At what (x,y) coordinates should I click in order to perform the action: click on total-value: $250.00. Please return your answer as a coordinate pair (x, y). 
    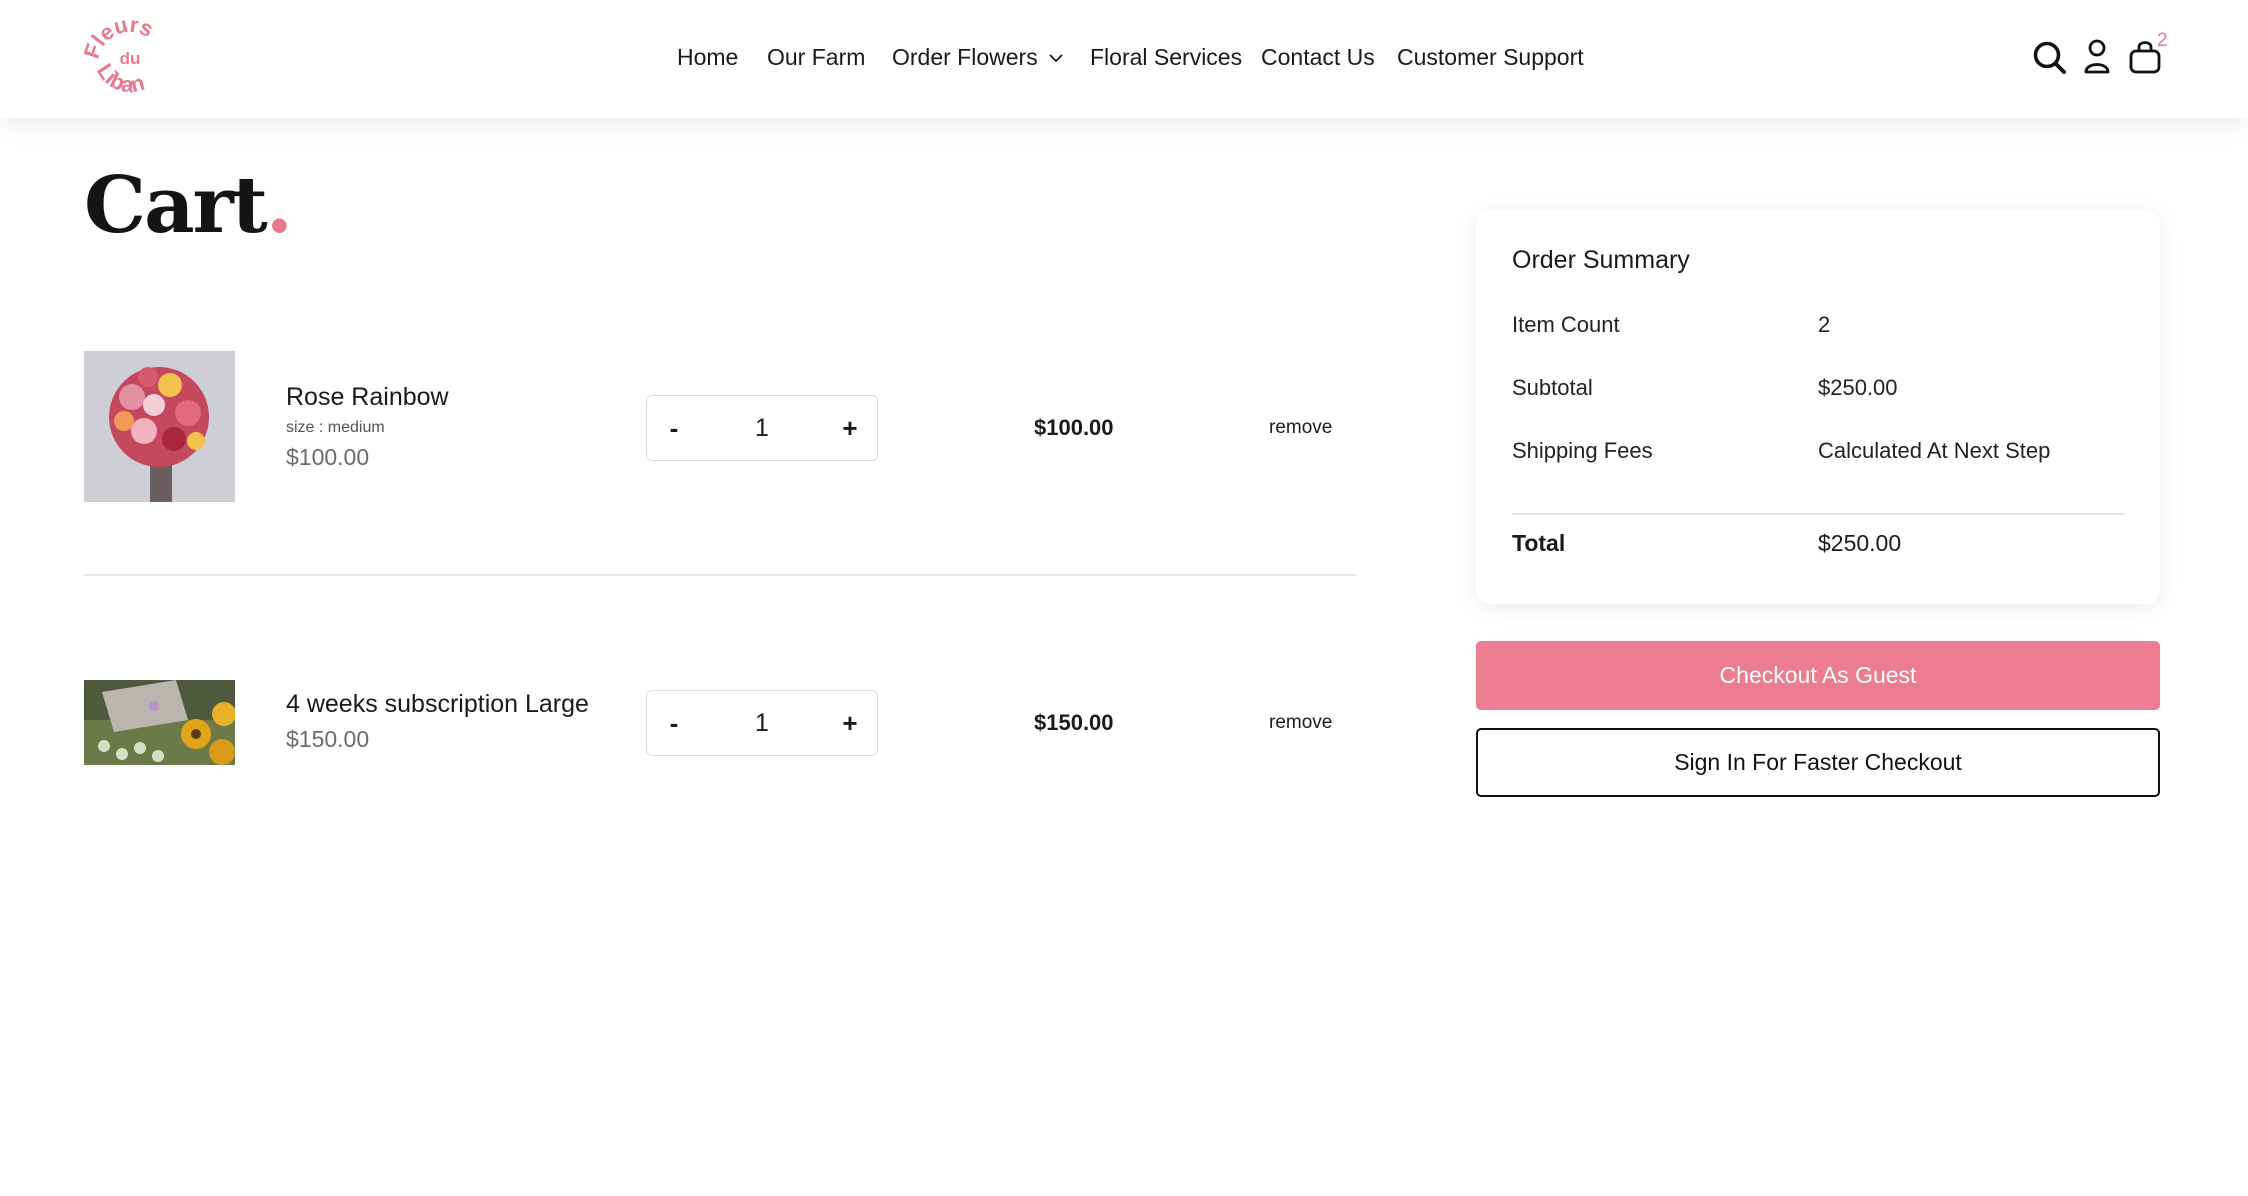
    Looking at the image, I should click on (1860, 543).